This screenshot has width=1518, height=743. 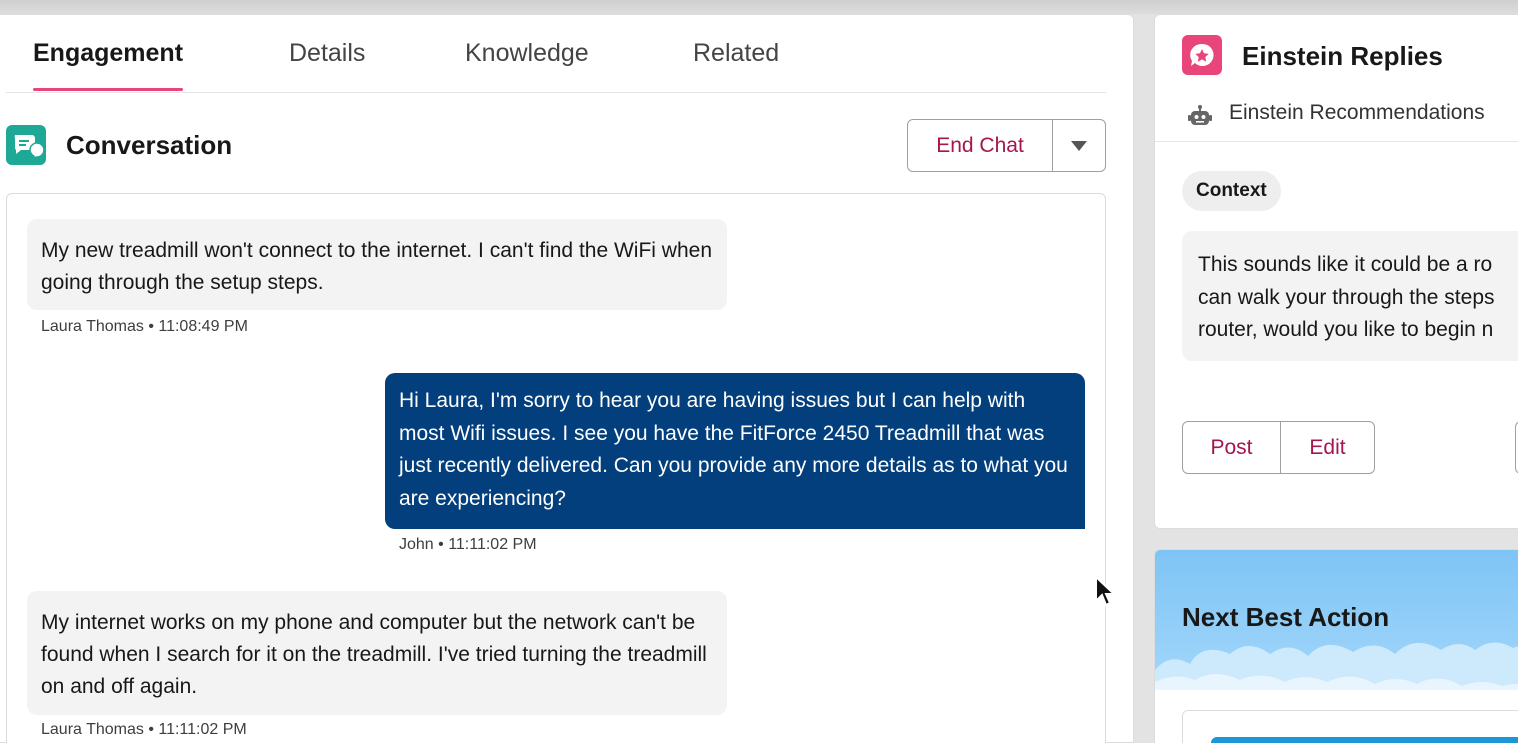 I want to click on einstein-replies-title: Einstein Replies, so click(x=1342, y=56).